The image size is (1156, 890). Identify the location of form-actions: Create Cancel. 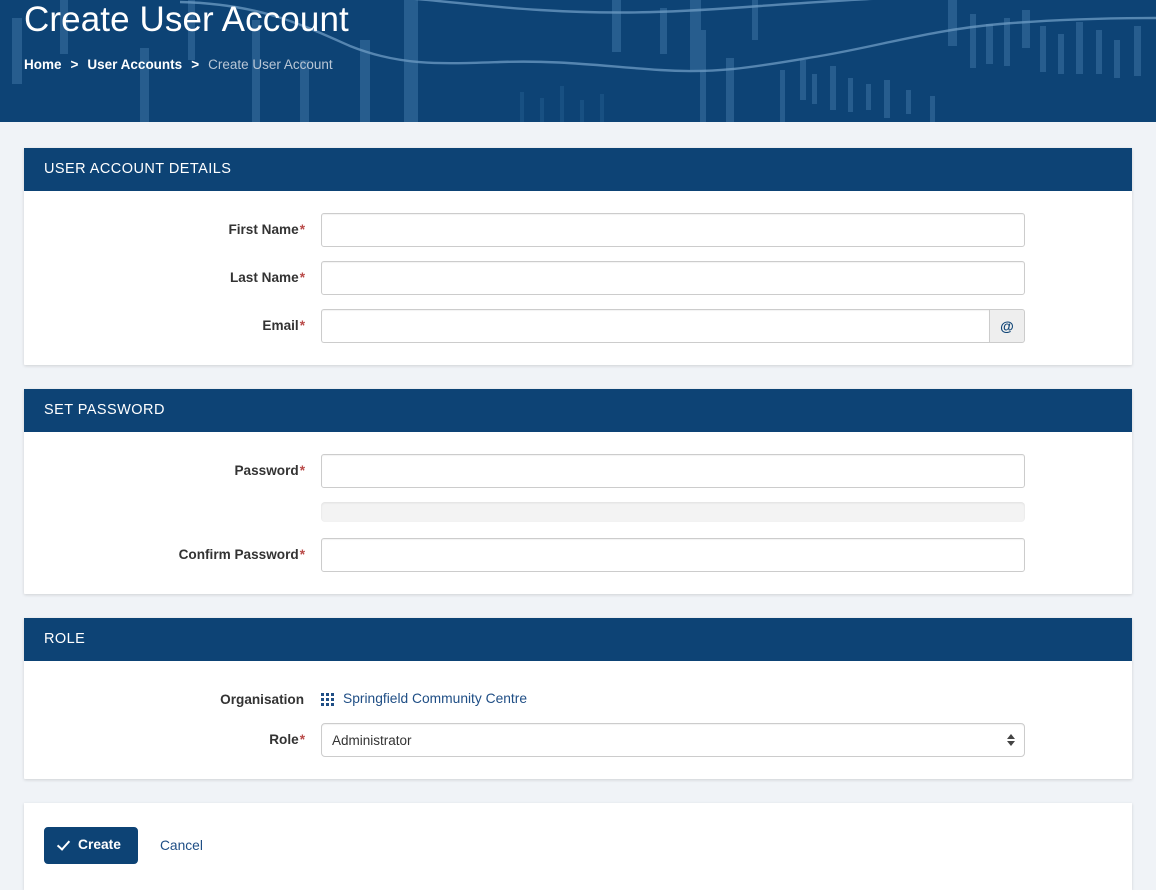
(578, 845).